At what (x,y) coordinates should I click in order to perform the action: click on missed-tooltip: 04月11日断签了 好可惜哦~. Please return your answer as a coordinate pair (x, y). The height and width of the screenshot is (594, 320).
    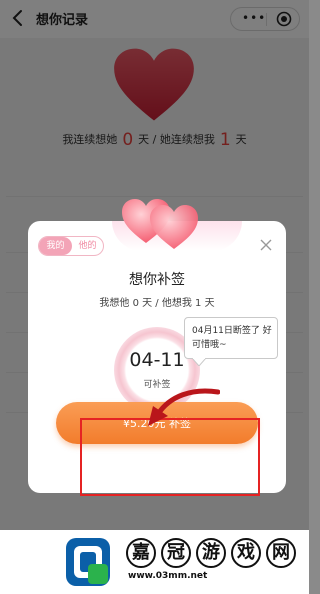
    Looking at the image, I should click on (231, 338).